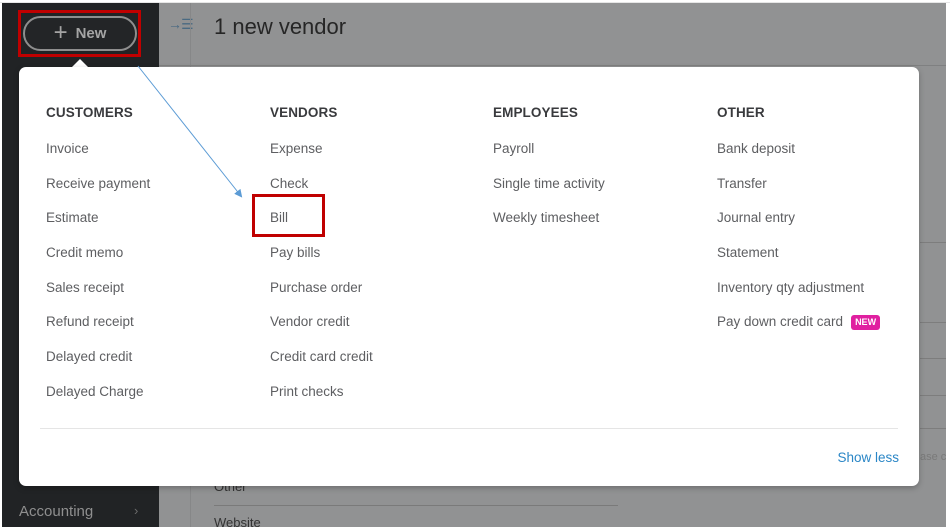 This screenshot has height=530, width=950. What do you see at coordinates (741, 112) in the screenshot?
I see `column-heading: OTHER` at bounding box center [741, 112].